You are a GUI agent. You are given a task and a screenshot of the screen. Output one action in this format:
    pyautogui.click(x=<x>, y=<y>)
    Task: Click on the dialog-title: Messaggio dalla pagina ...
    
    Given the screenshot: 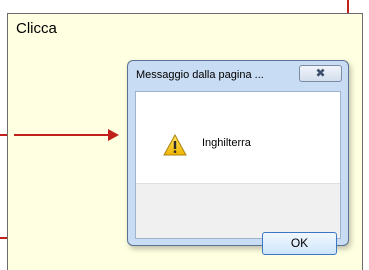 What is the action you would take?
    pyautogui.click(x=200, y=75)
    